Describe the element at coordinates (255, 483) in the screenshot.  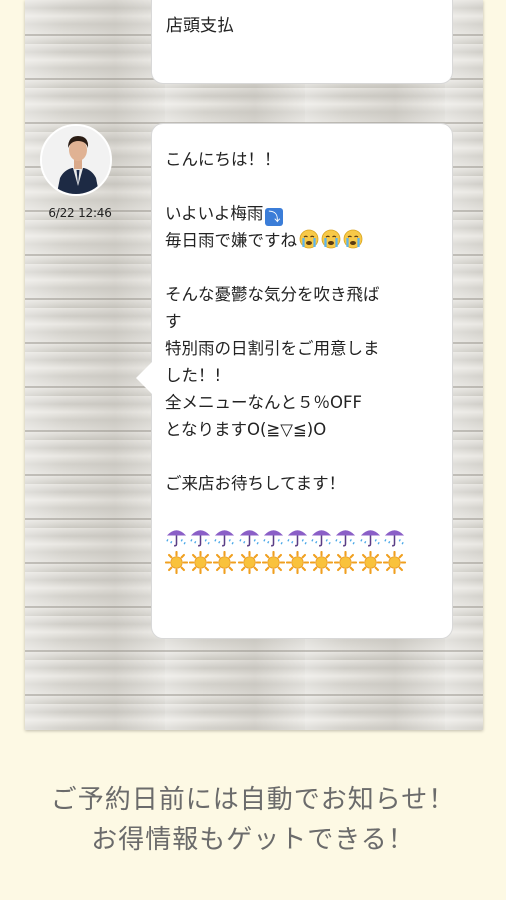
I see `message-line: ご来店お待ちしてます！` at that location.